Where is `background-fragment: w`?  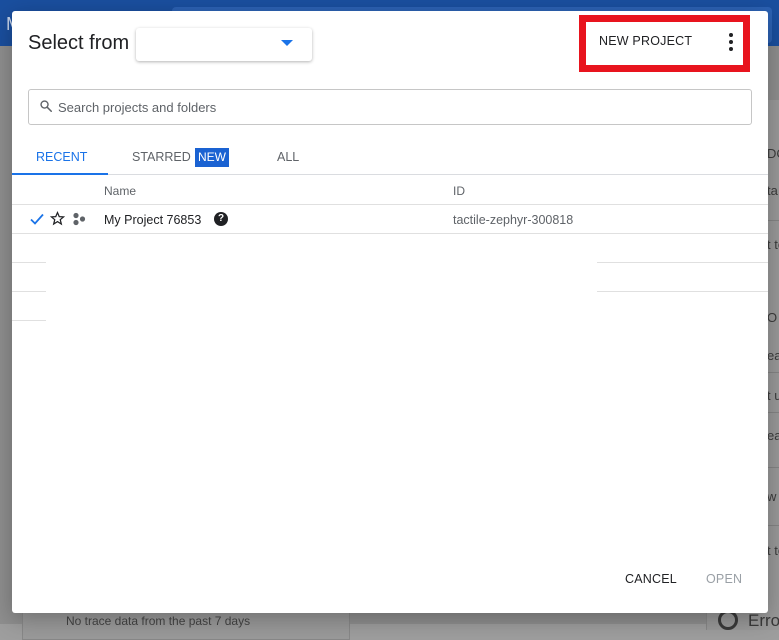 background-fragment: w is located at coordinates (772, 496).